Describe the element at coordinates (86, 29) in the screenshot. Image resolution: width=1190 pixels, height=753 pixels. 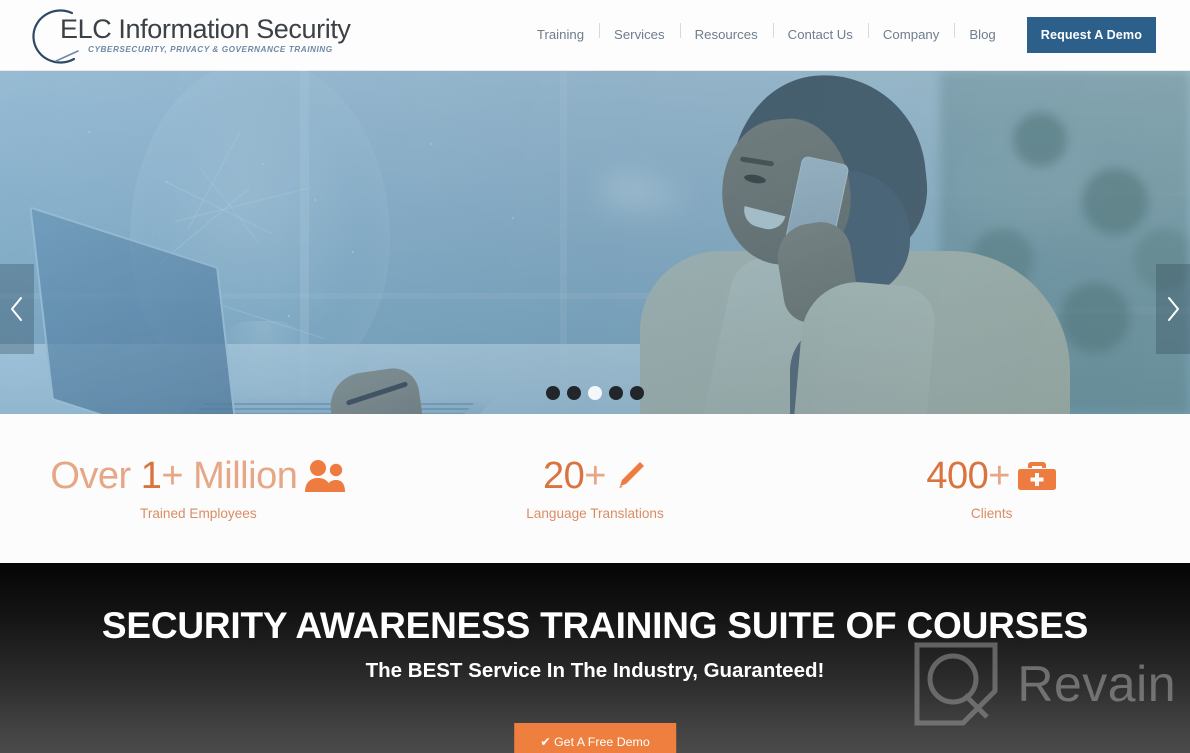
I see `logo-title-bold: ELC` at that location.